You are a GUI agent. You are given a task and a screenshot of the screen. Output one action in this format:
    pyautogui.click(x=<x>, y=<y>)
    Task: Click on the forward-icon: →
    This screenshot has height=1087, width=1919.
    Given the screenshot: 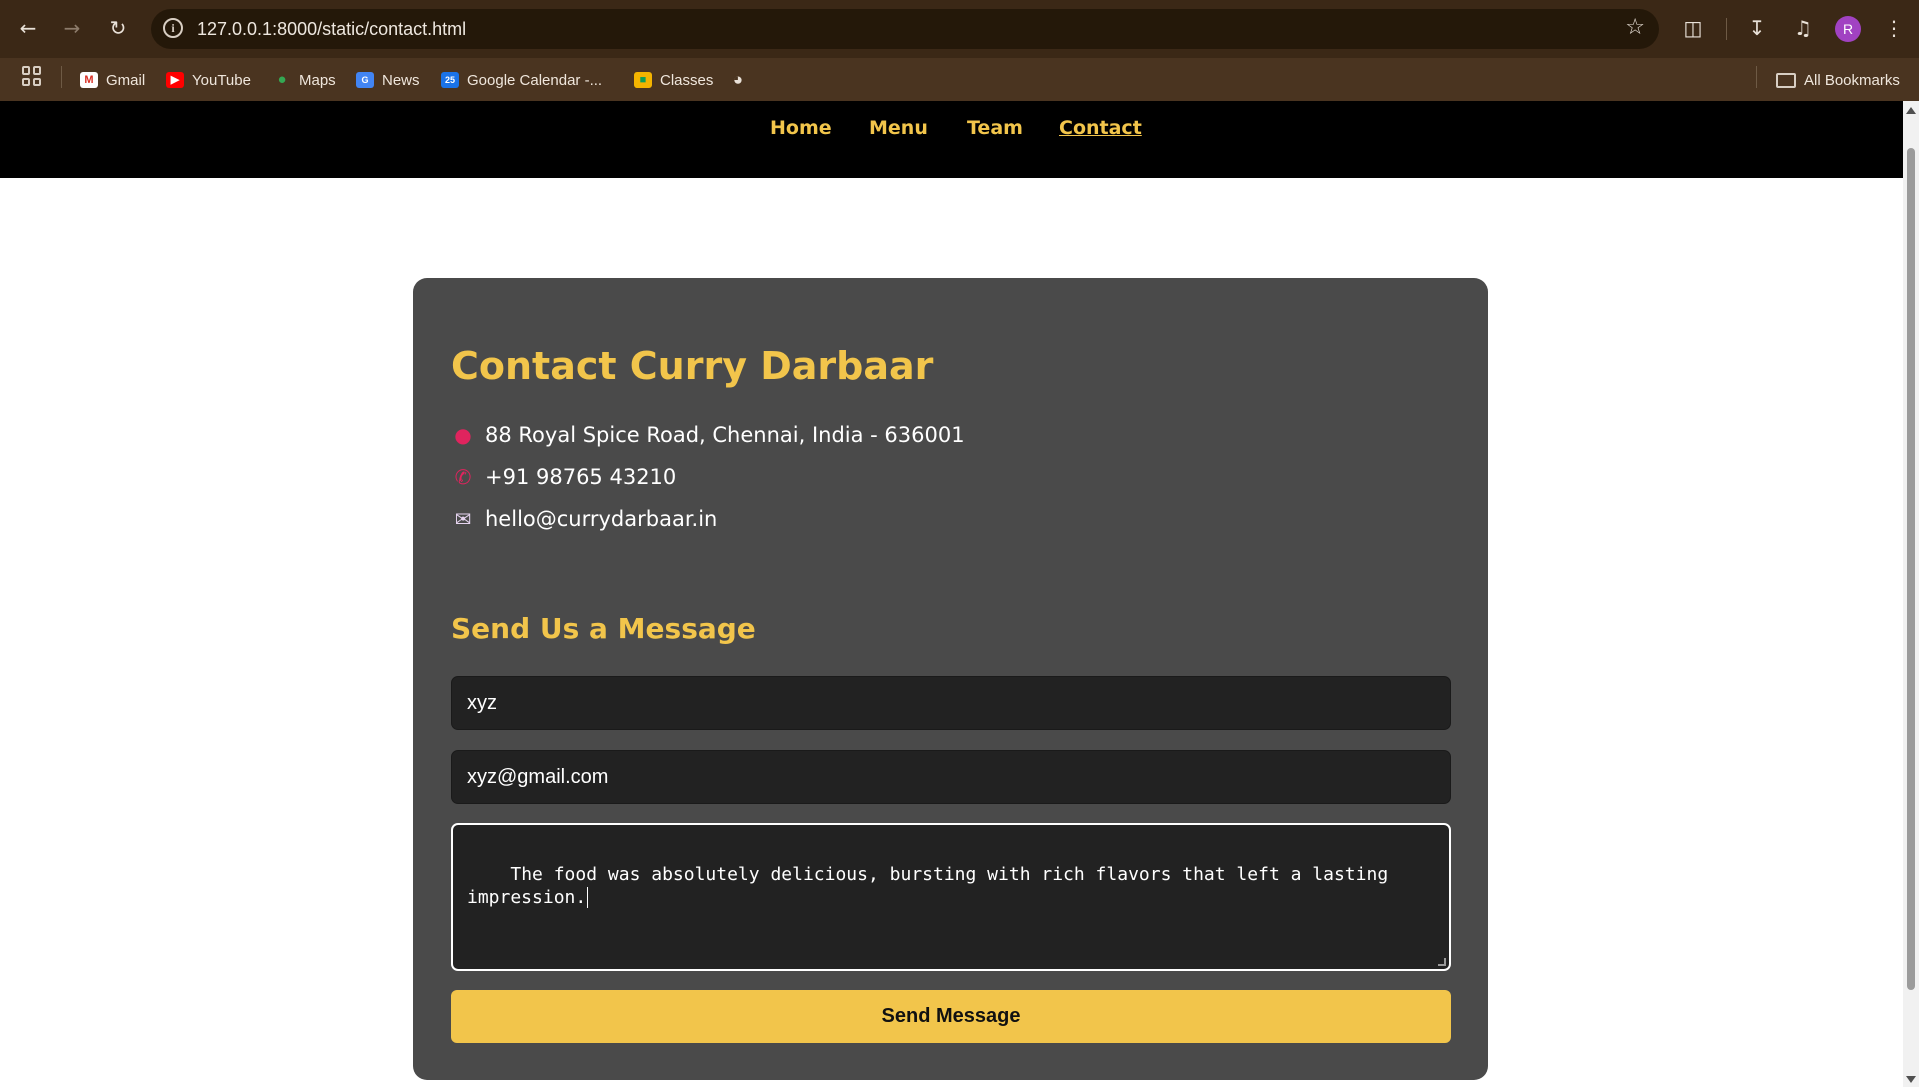 What is the action you would take?
    pyautogui.click(x=72, y=28)
    